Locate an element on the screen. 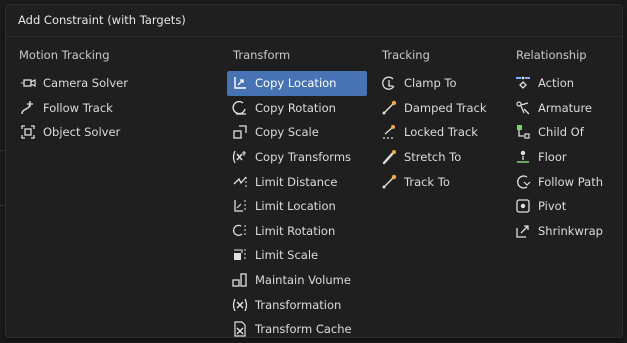 The image size is (627, 343). menu-item-label: Clamp To is located at coordinates (430, 83).